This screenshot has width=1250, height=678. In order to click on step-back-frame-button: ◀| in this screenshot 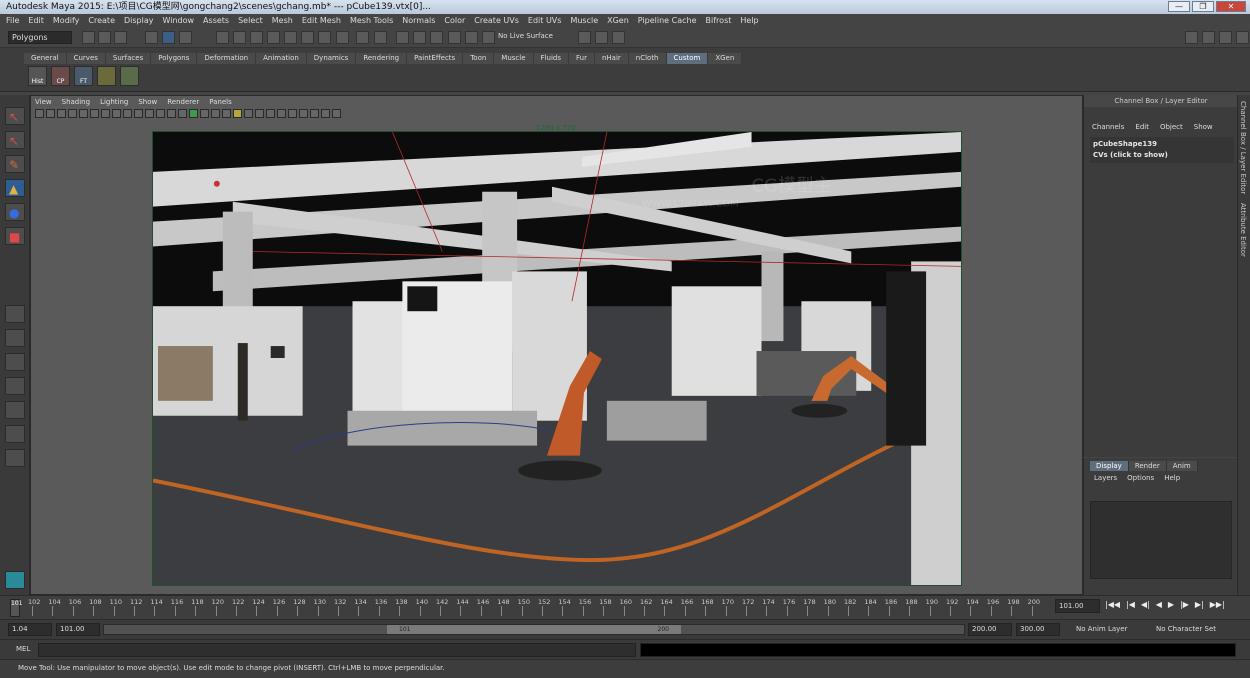, I will do `click(1145, 604)`.